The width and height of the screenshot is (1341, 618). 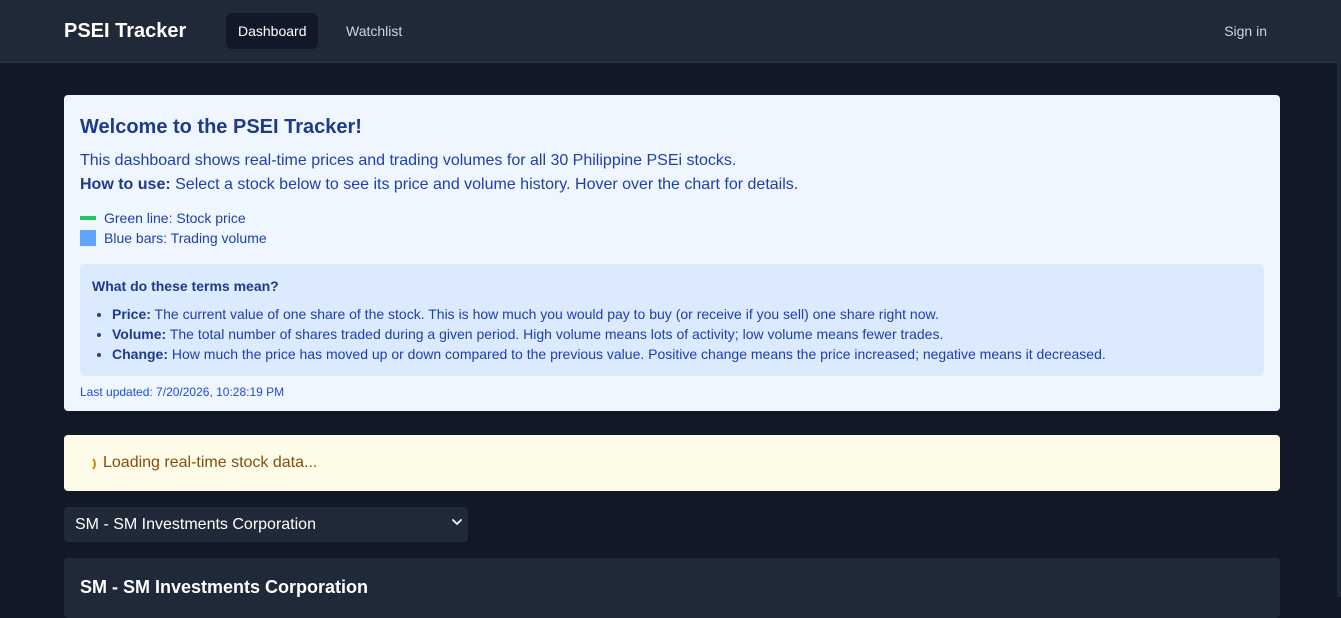 I want to click on legend-item-price: Green line: Stock price, so click(x=672, y=218).